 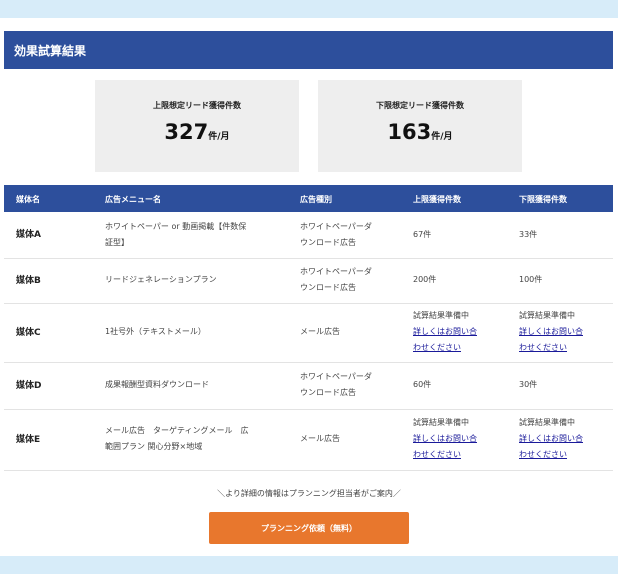 What do you see at coordinates (420, 105) in the screenshot?
I see `lower-summary-label: 下限想定リード獲得件数` at bounding box center [420, 105].